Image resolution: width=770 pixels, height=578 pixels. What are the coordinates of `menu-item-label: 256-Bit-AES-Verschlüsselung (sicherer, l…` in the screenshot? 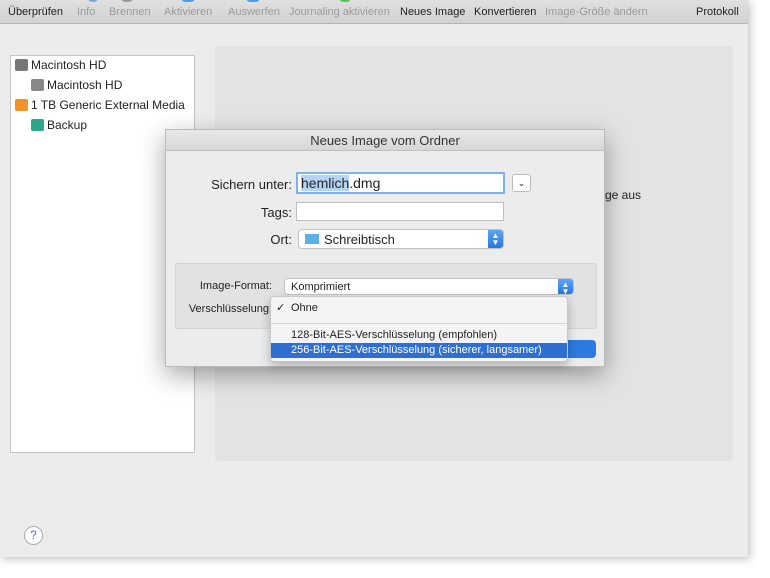 It's located at (416, 350).